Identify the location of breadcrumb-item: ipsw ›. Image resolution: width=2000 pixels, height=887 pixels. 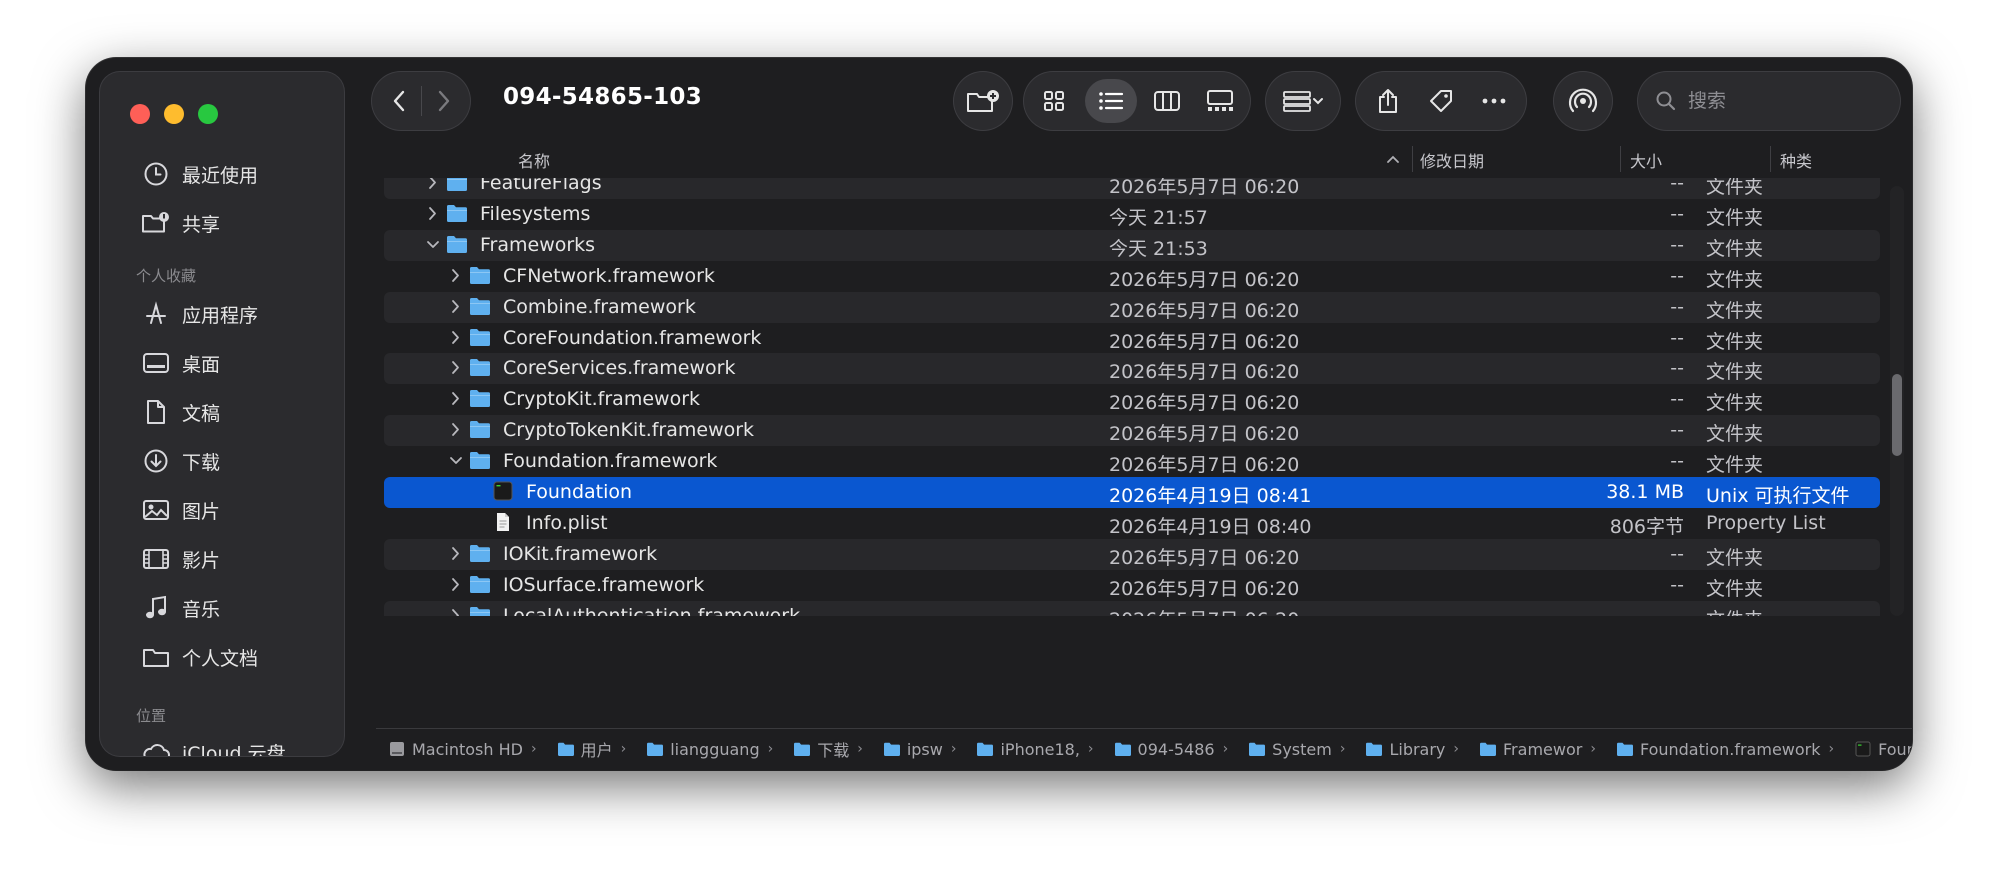
(913, 749).